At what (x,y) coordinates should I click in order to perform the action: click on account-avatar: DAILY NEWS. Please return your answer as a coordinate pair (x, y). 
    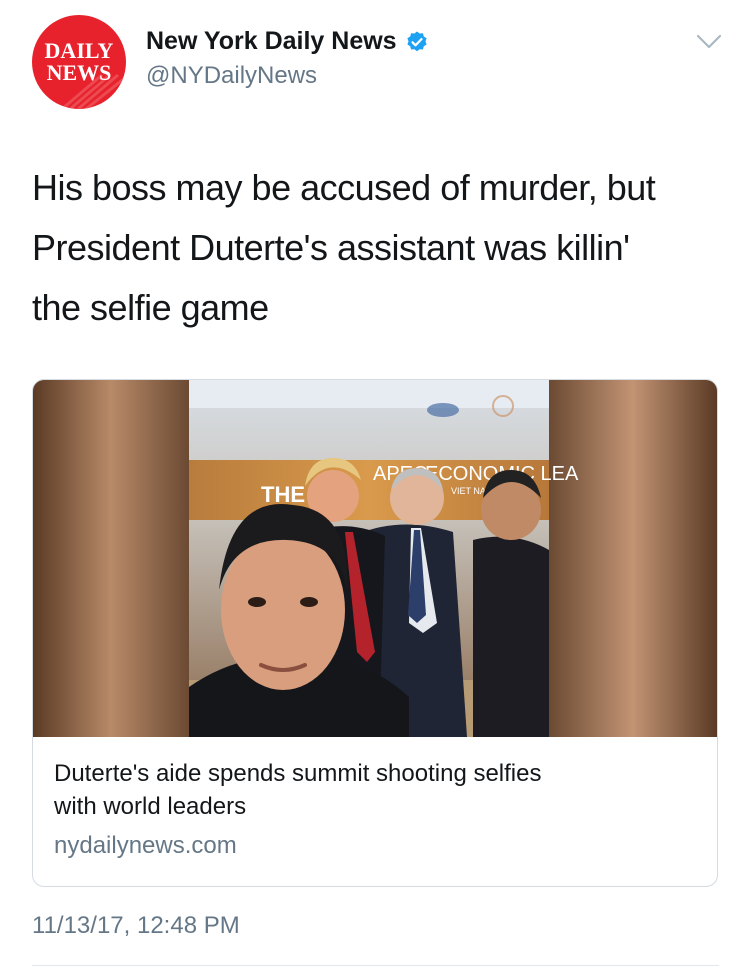
    Looking at the image, I should click on (79, 62).